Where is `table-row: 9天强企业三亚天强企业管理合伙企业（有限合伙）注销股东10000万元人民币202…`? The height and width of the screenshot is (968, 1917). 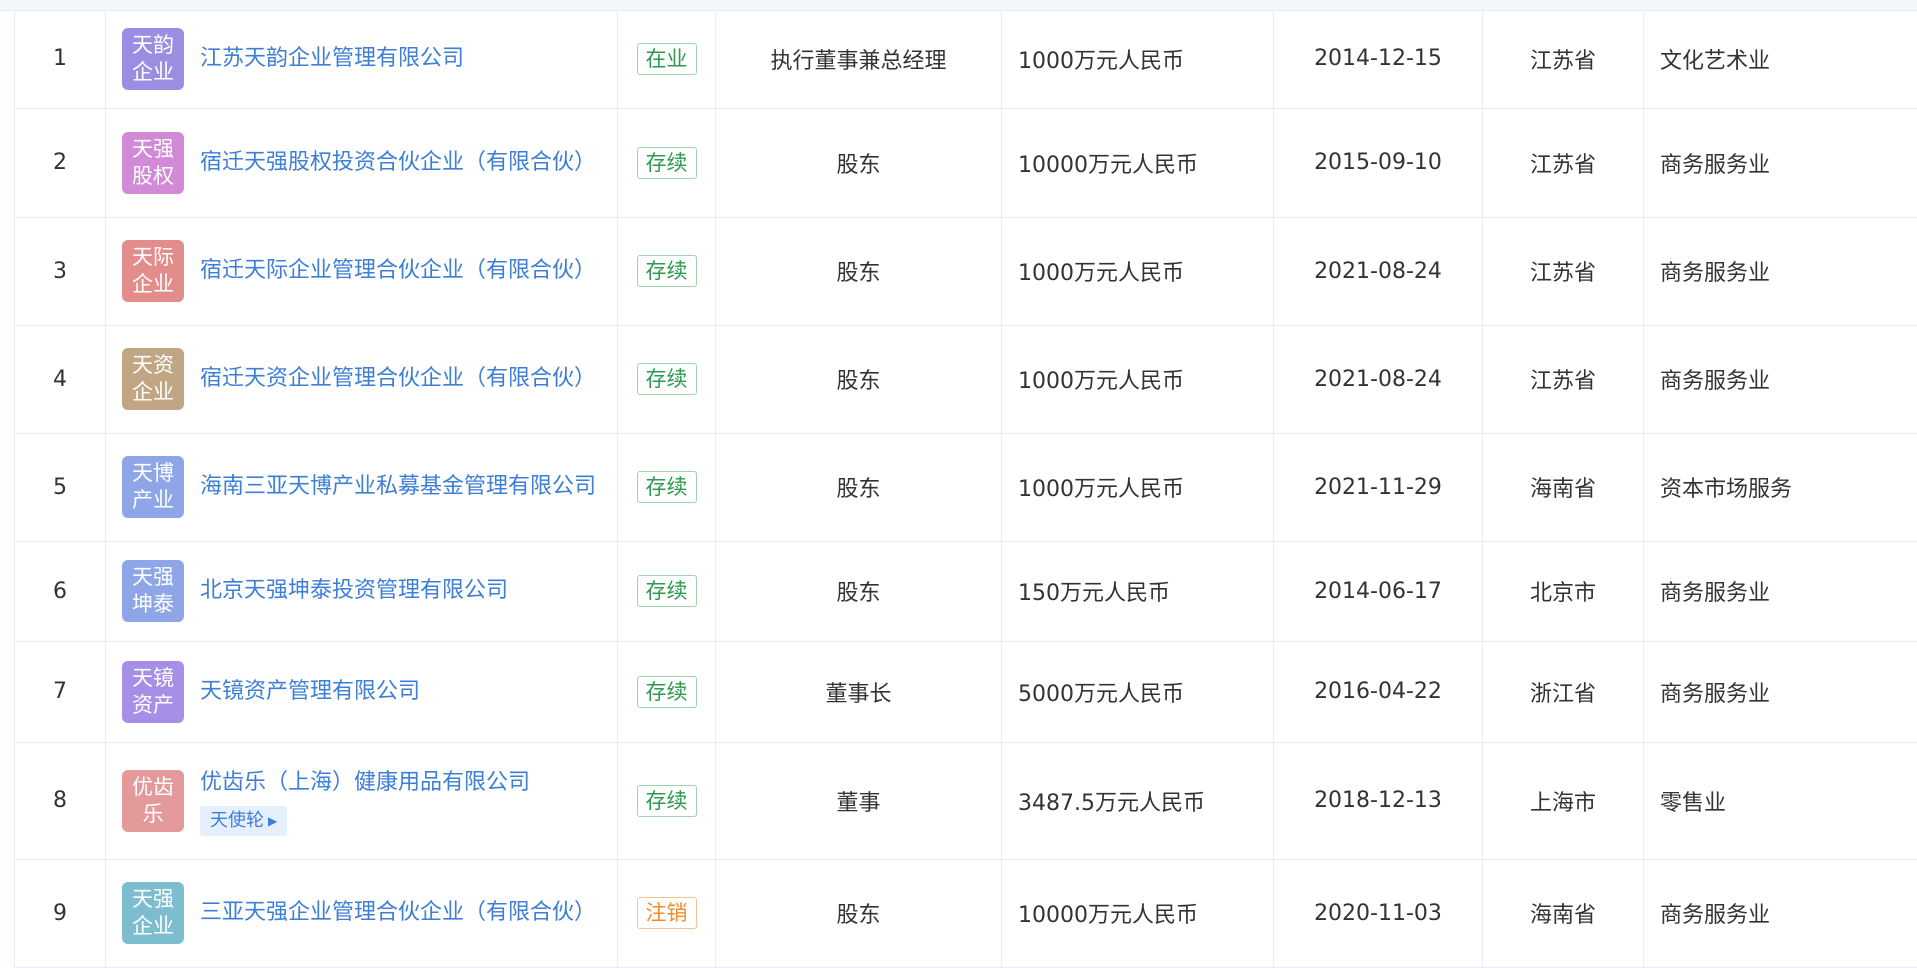
table-row: 9天强企业三亚天强企业管理合伙企业（有限合伙）注销股东10000万元人民币202… is located at coordinates (966, 913).